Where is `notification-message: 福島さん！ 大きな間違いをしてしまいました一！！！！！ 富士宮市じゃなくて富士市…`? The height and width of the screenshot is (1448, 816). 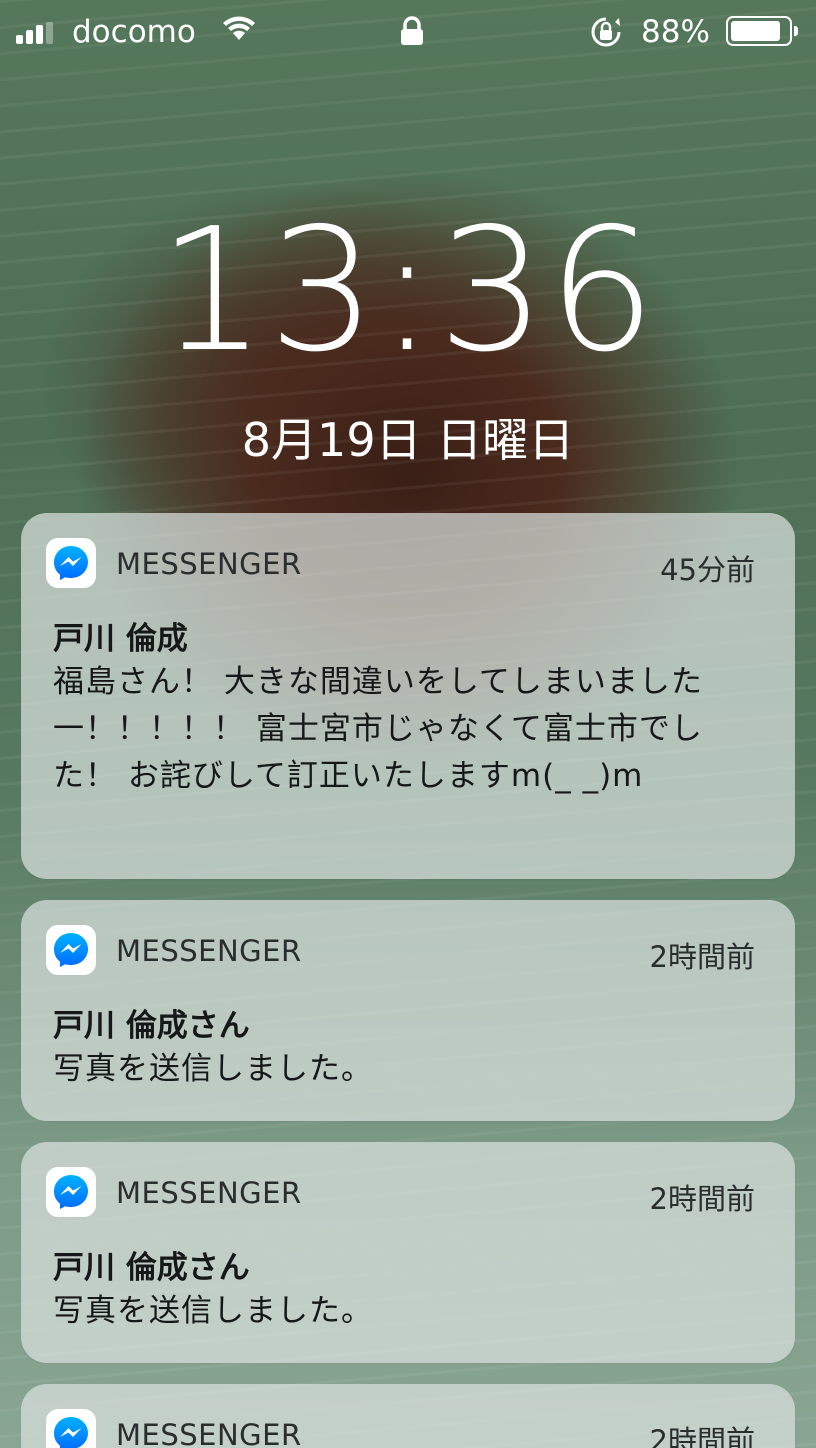
notification-message: 福島さん！ 大きな間違いをしてしまいました一！！！！！ 富士宮市じゃなくて富士市… is located at coordinates (378, 729).